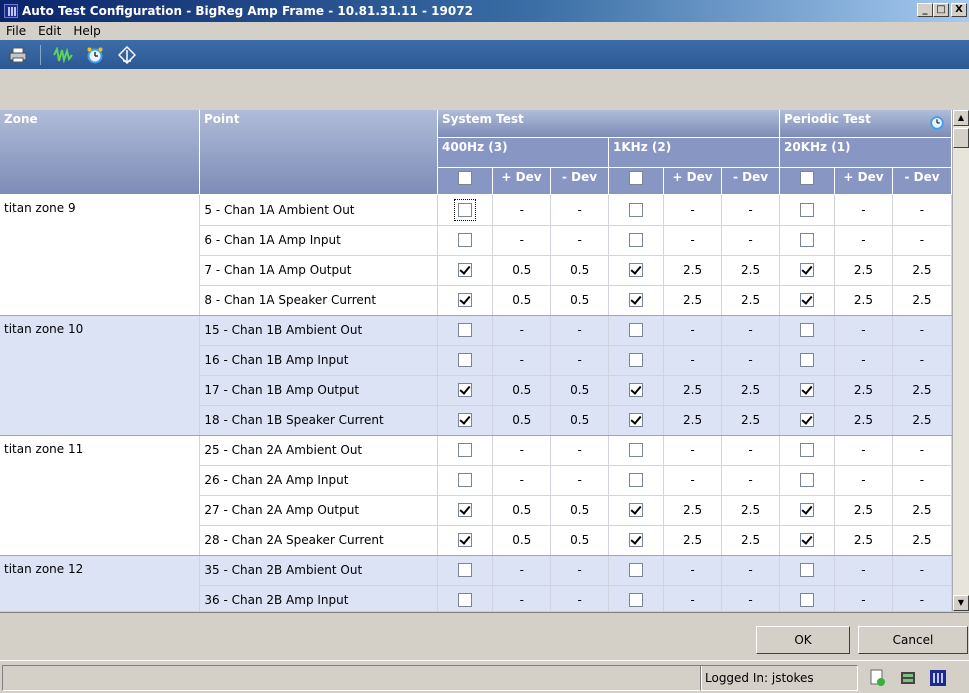  Describe the element at coordinates (319, 152) in the screenshot. I see `header-point: Point` at that location.